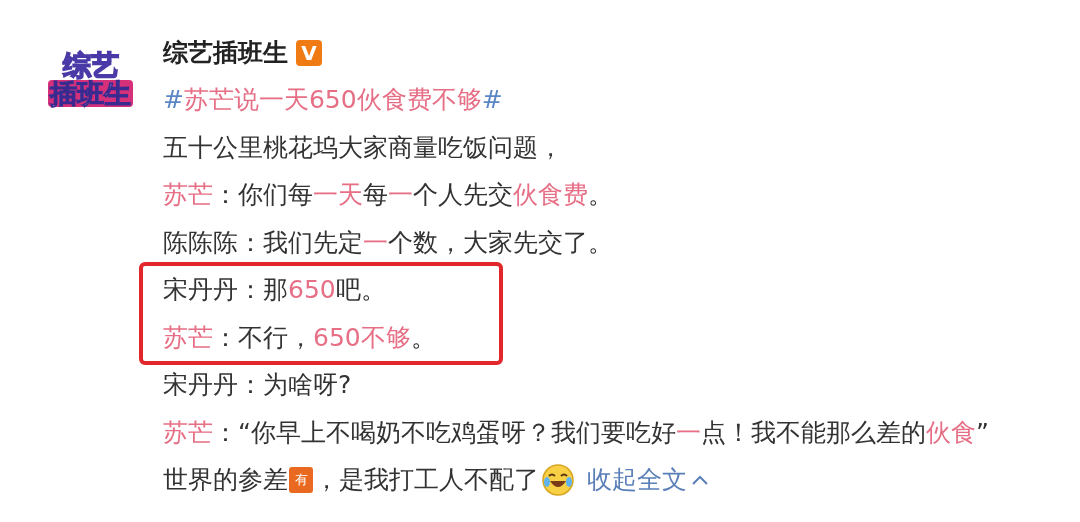 The image size is (1080, 522). What do you see at coordinates (576, 432) in the screenshot?
I see `post-text-line: 苏芒：“你早上不喝奶不吃鸡蛋呀？我们要吃好一点！我不能那么差的伙食”` at bounding box center [576, 432].